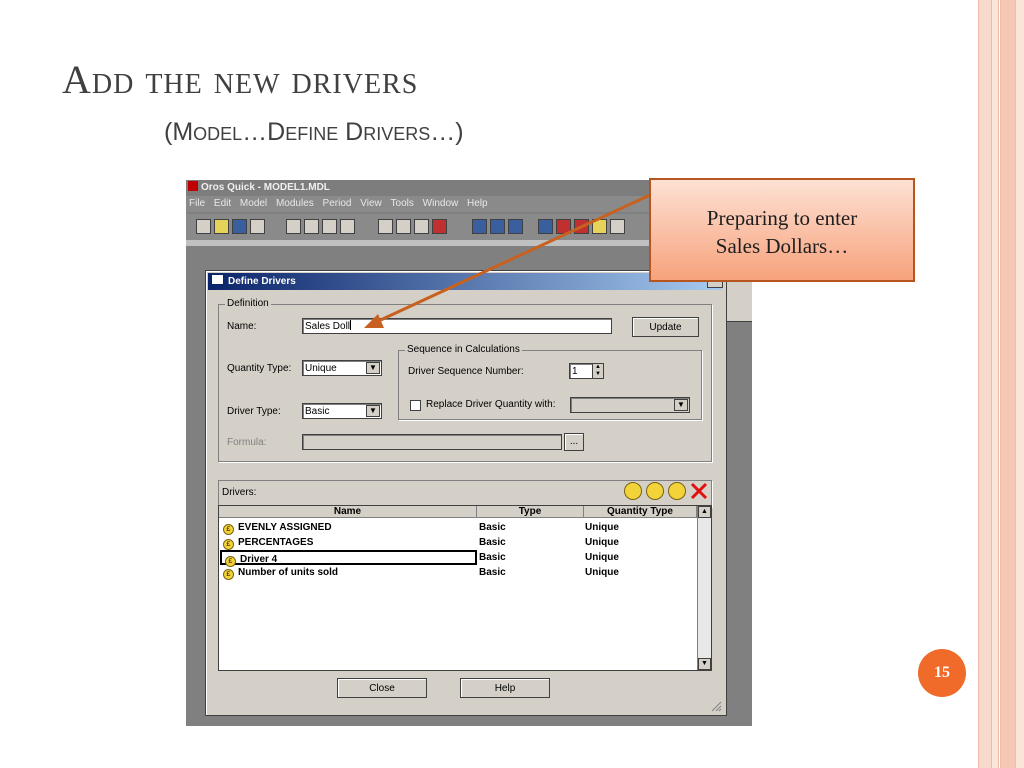  I want to click on vertical-scrollbar: ▲ ▼, so click(704, 588).